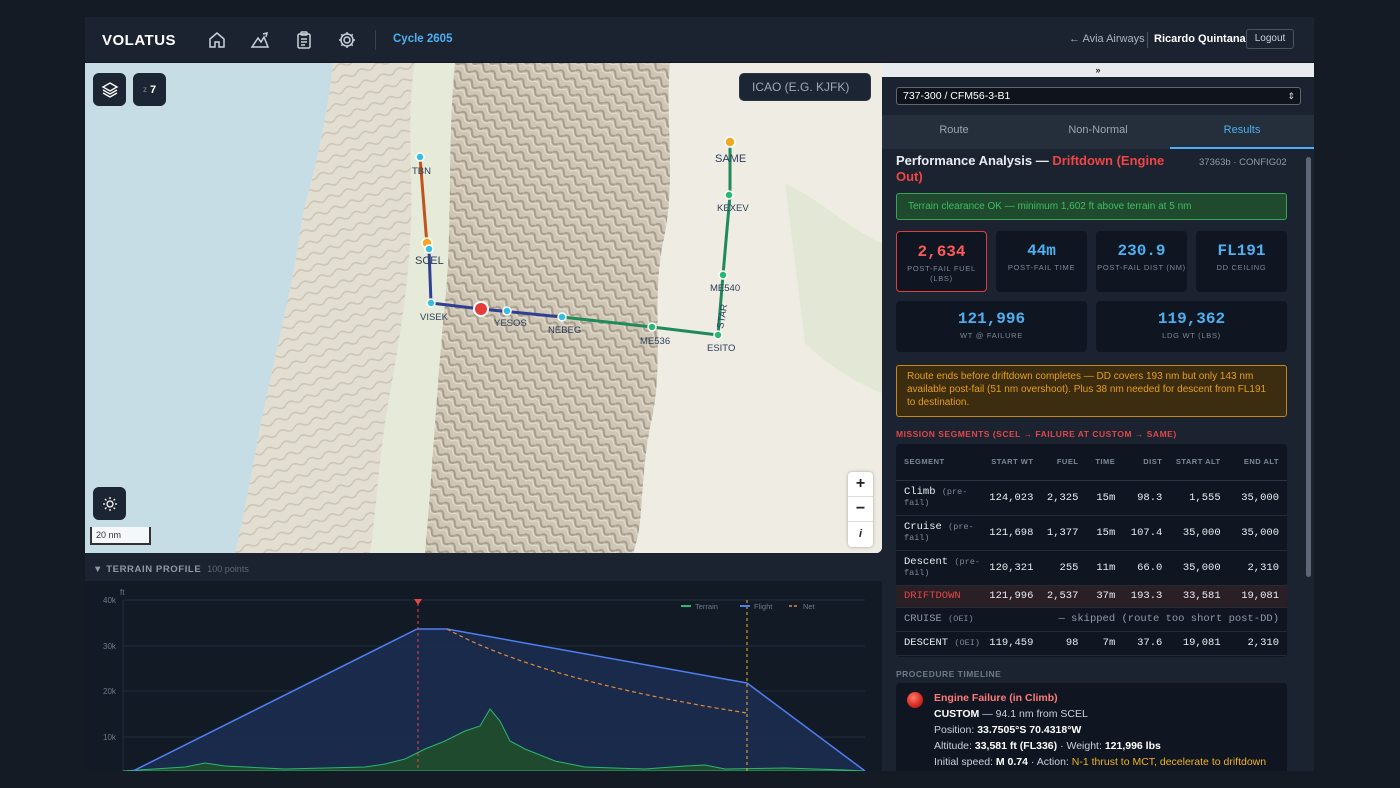 The height and width of the screenshot is (788, 1400). I want to click on segment-name: CRUISE (OEI), so click(942, 619).